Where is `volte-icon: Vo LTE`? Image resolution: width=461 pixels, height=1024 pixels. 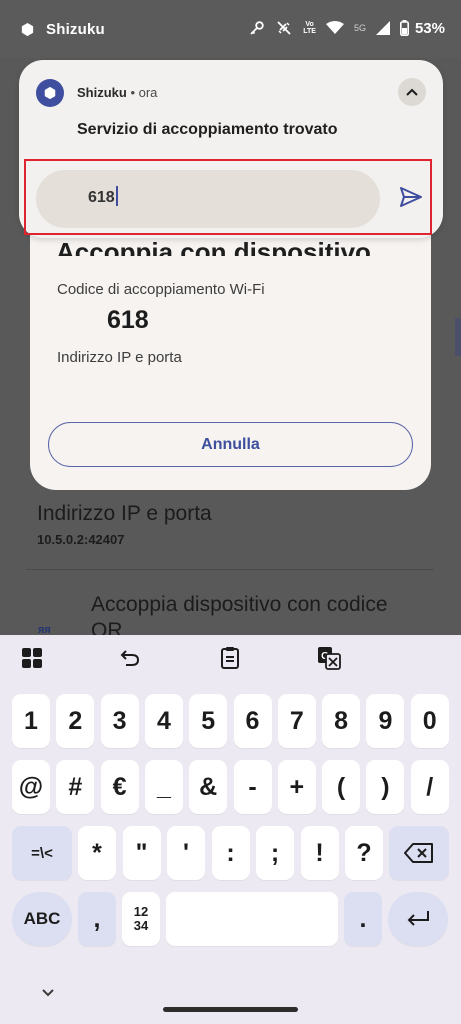 volte-icon: Vo LTE is located at coordinates (309, 28).